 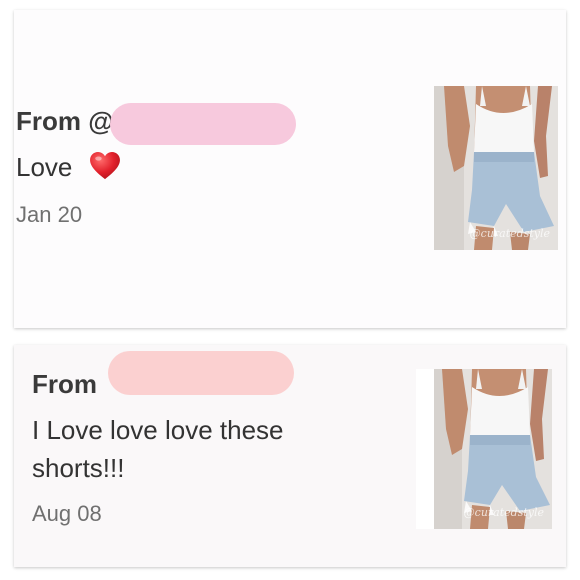 I want to click on red-heart-icon, so click(x=104, y=166).